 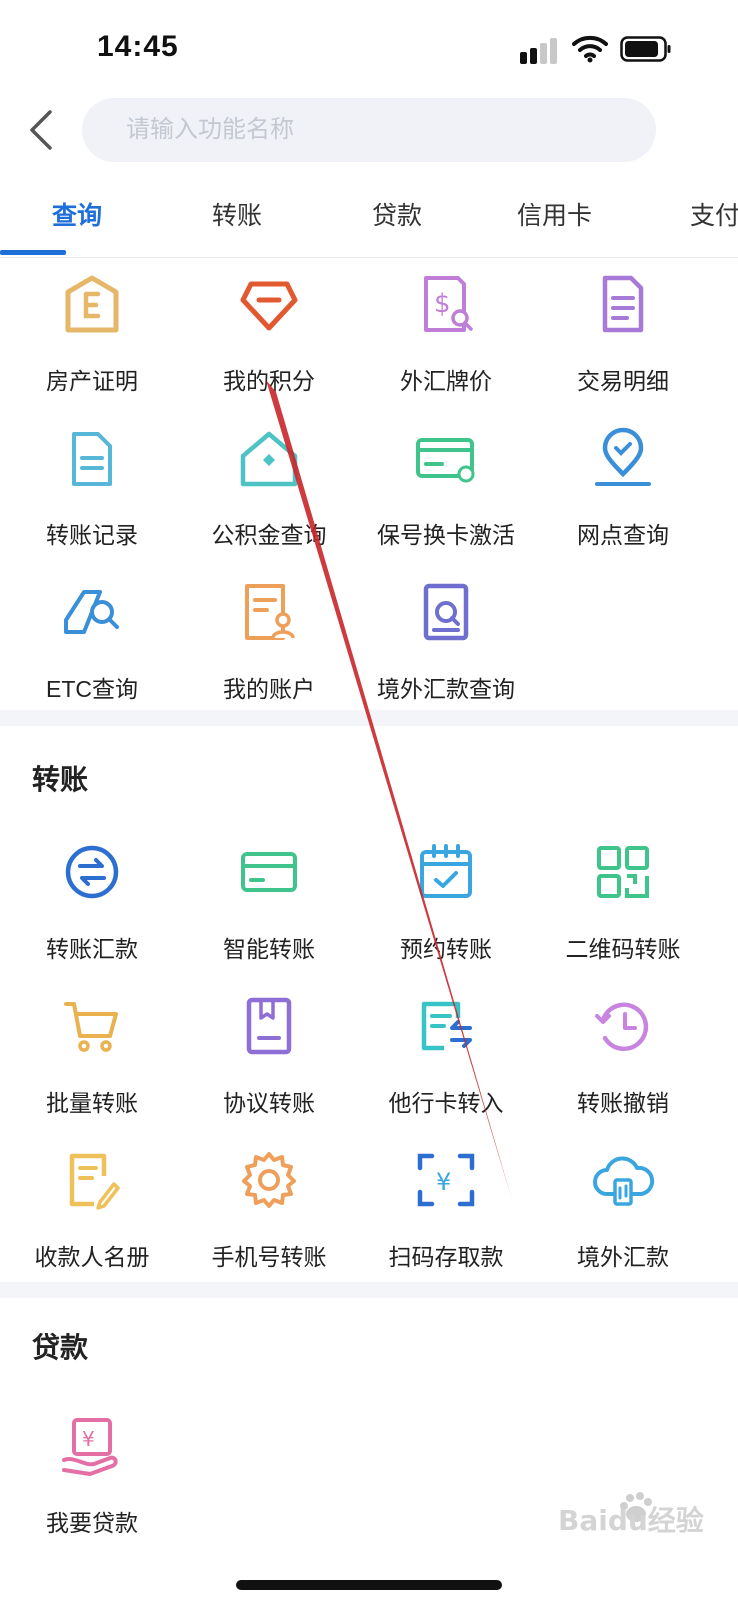 What do you see at coordinates (269, 655) in the screenshot?
I see `grid-item-my-account: 我的账户` at bounding box center [269, 655].